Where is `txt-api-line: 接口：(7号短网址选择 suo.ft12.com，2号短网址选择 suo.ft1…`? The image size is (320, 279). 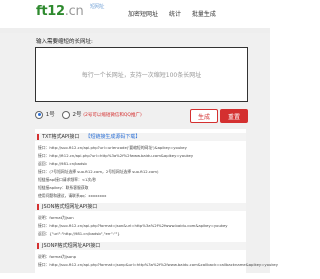
txt-api-line: 接口：(7号短网址选择 suo.ft12.com，2号短网址选择 suo.ft1… is located at coordinates (98, 171).